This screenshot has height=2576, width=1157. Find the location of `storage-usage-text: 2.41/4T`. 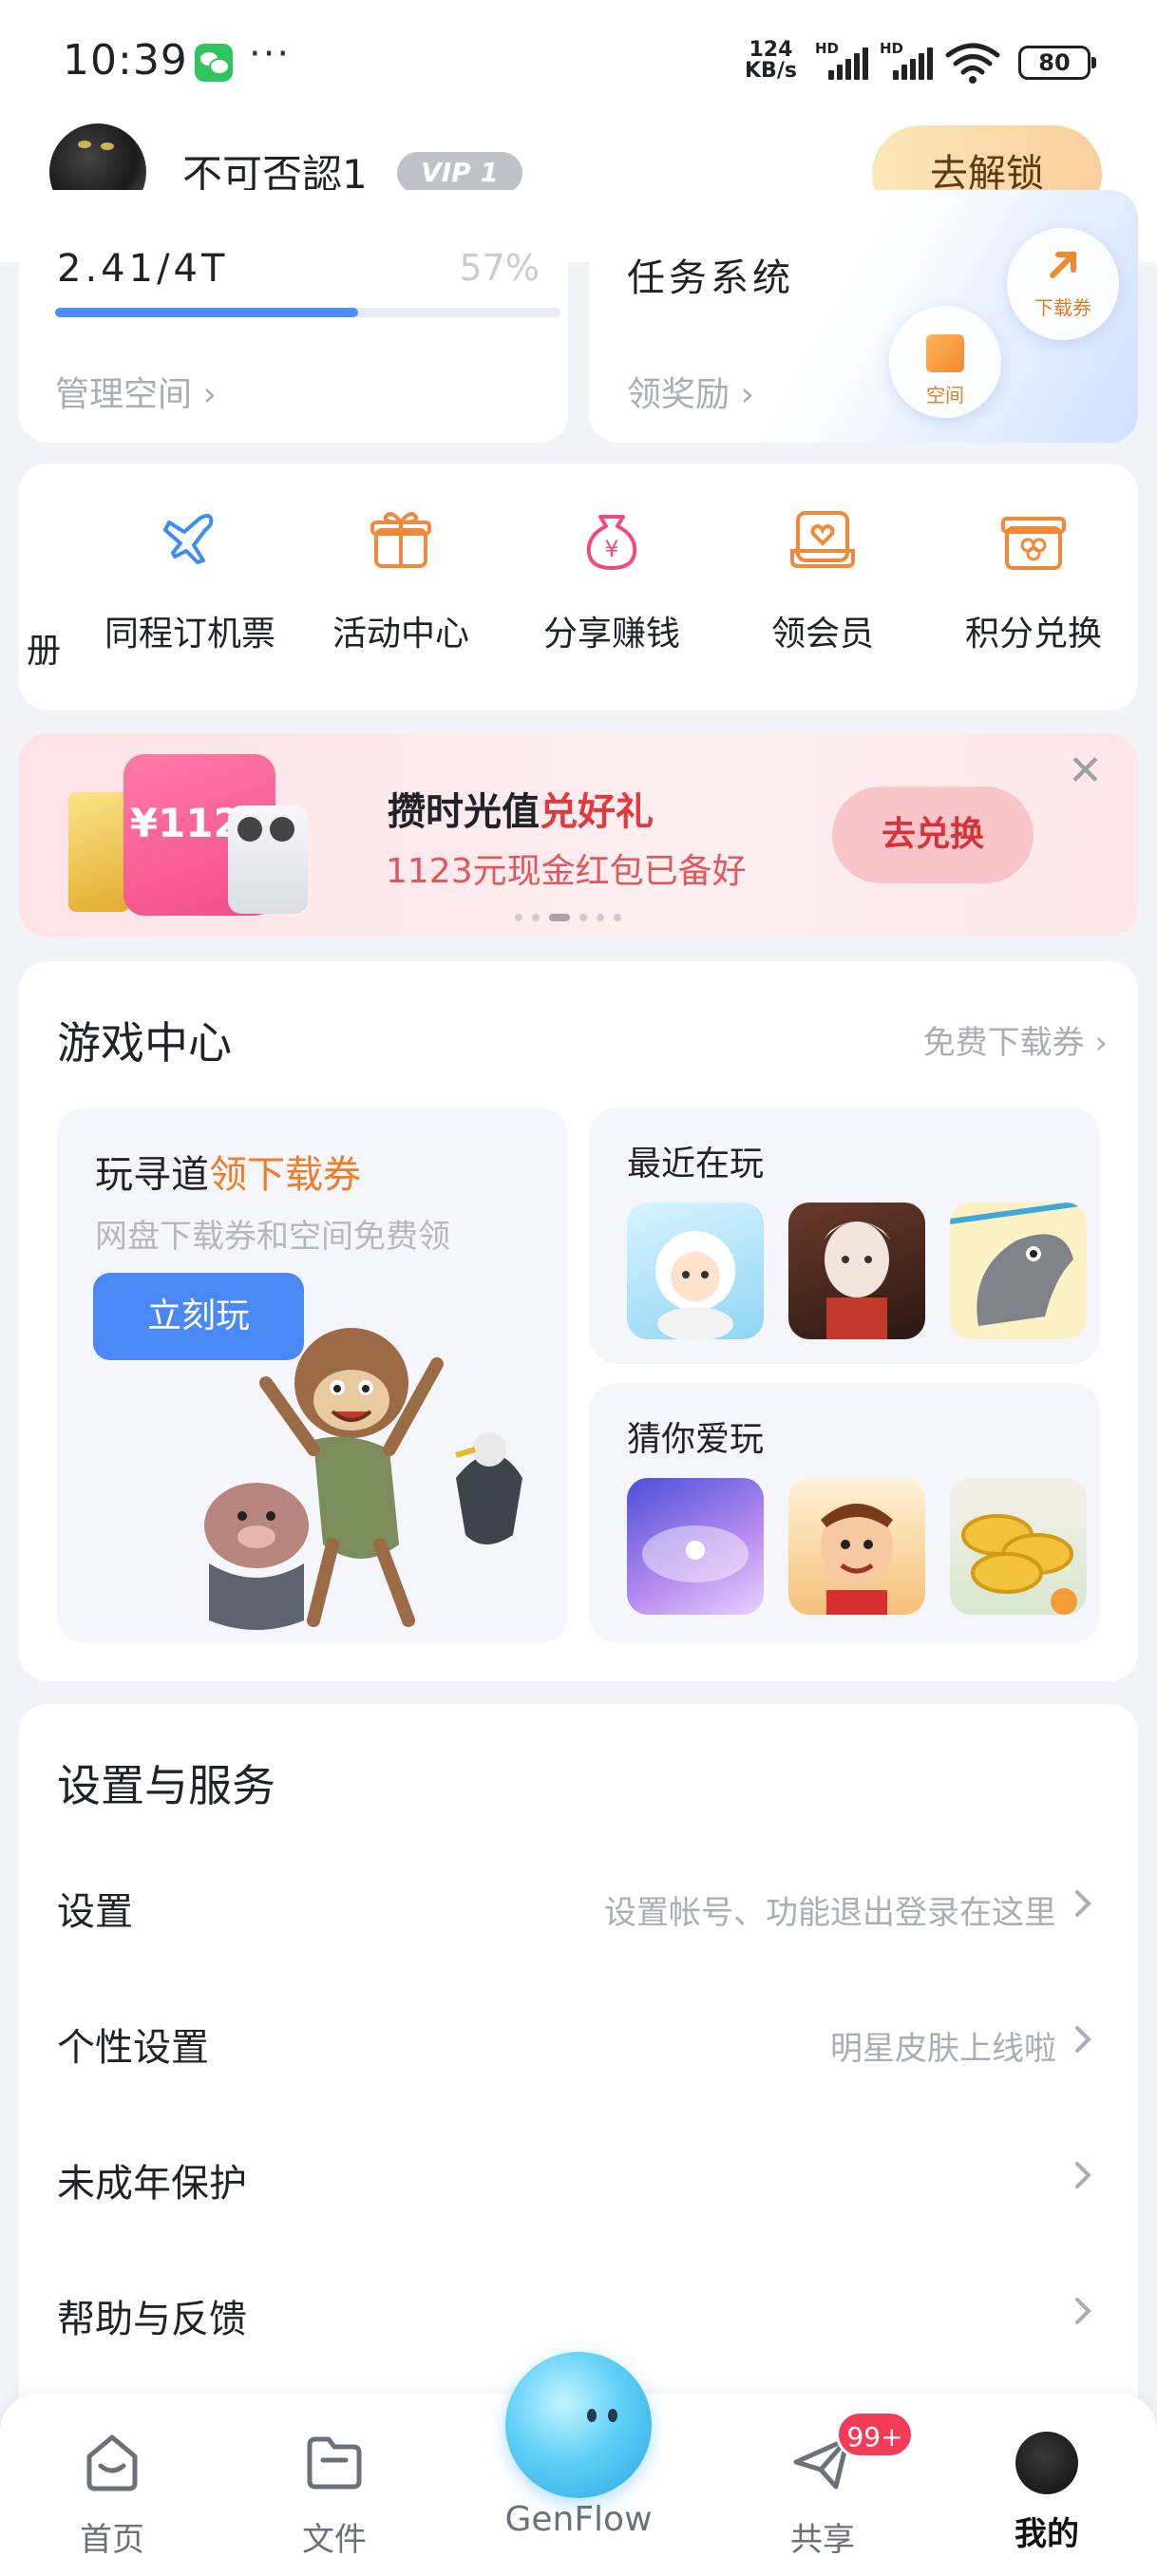

storage-usage-text: 2.41/4T is located at coordinates (143, 269).